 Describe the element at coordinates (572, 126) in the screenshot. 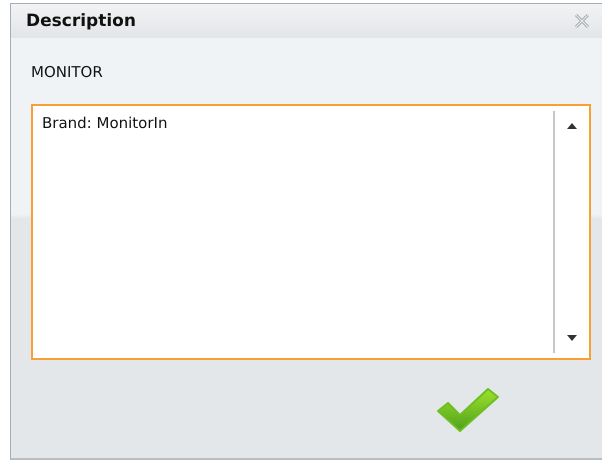

I see `scroll-up-icon` at that location.